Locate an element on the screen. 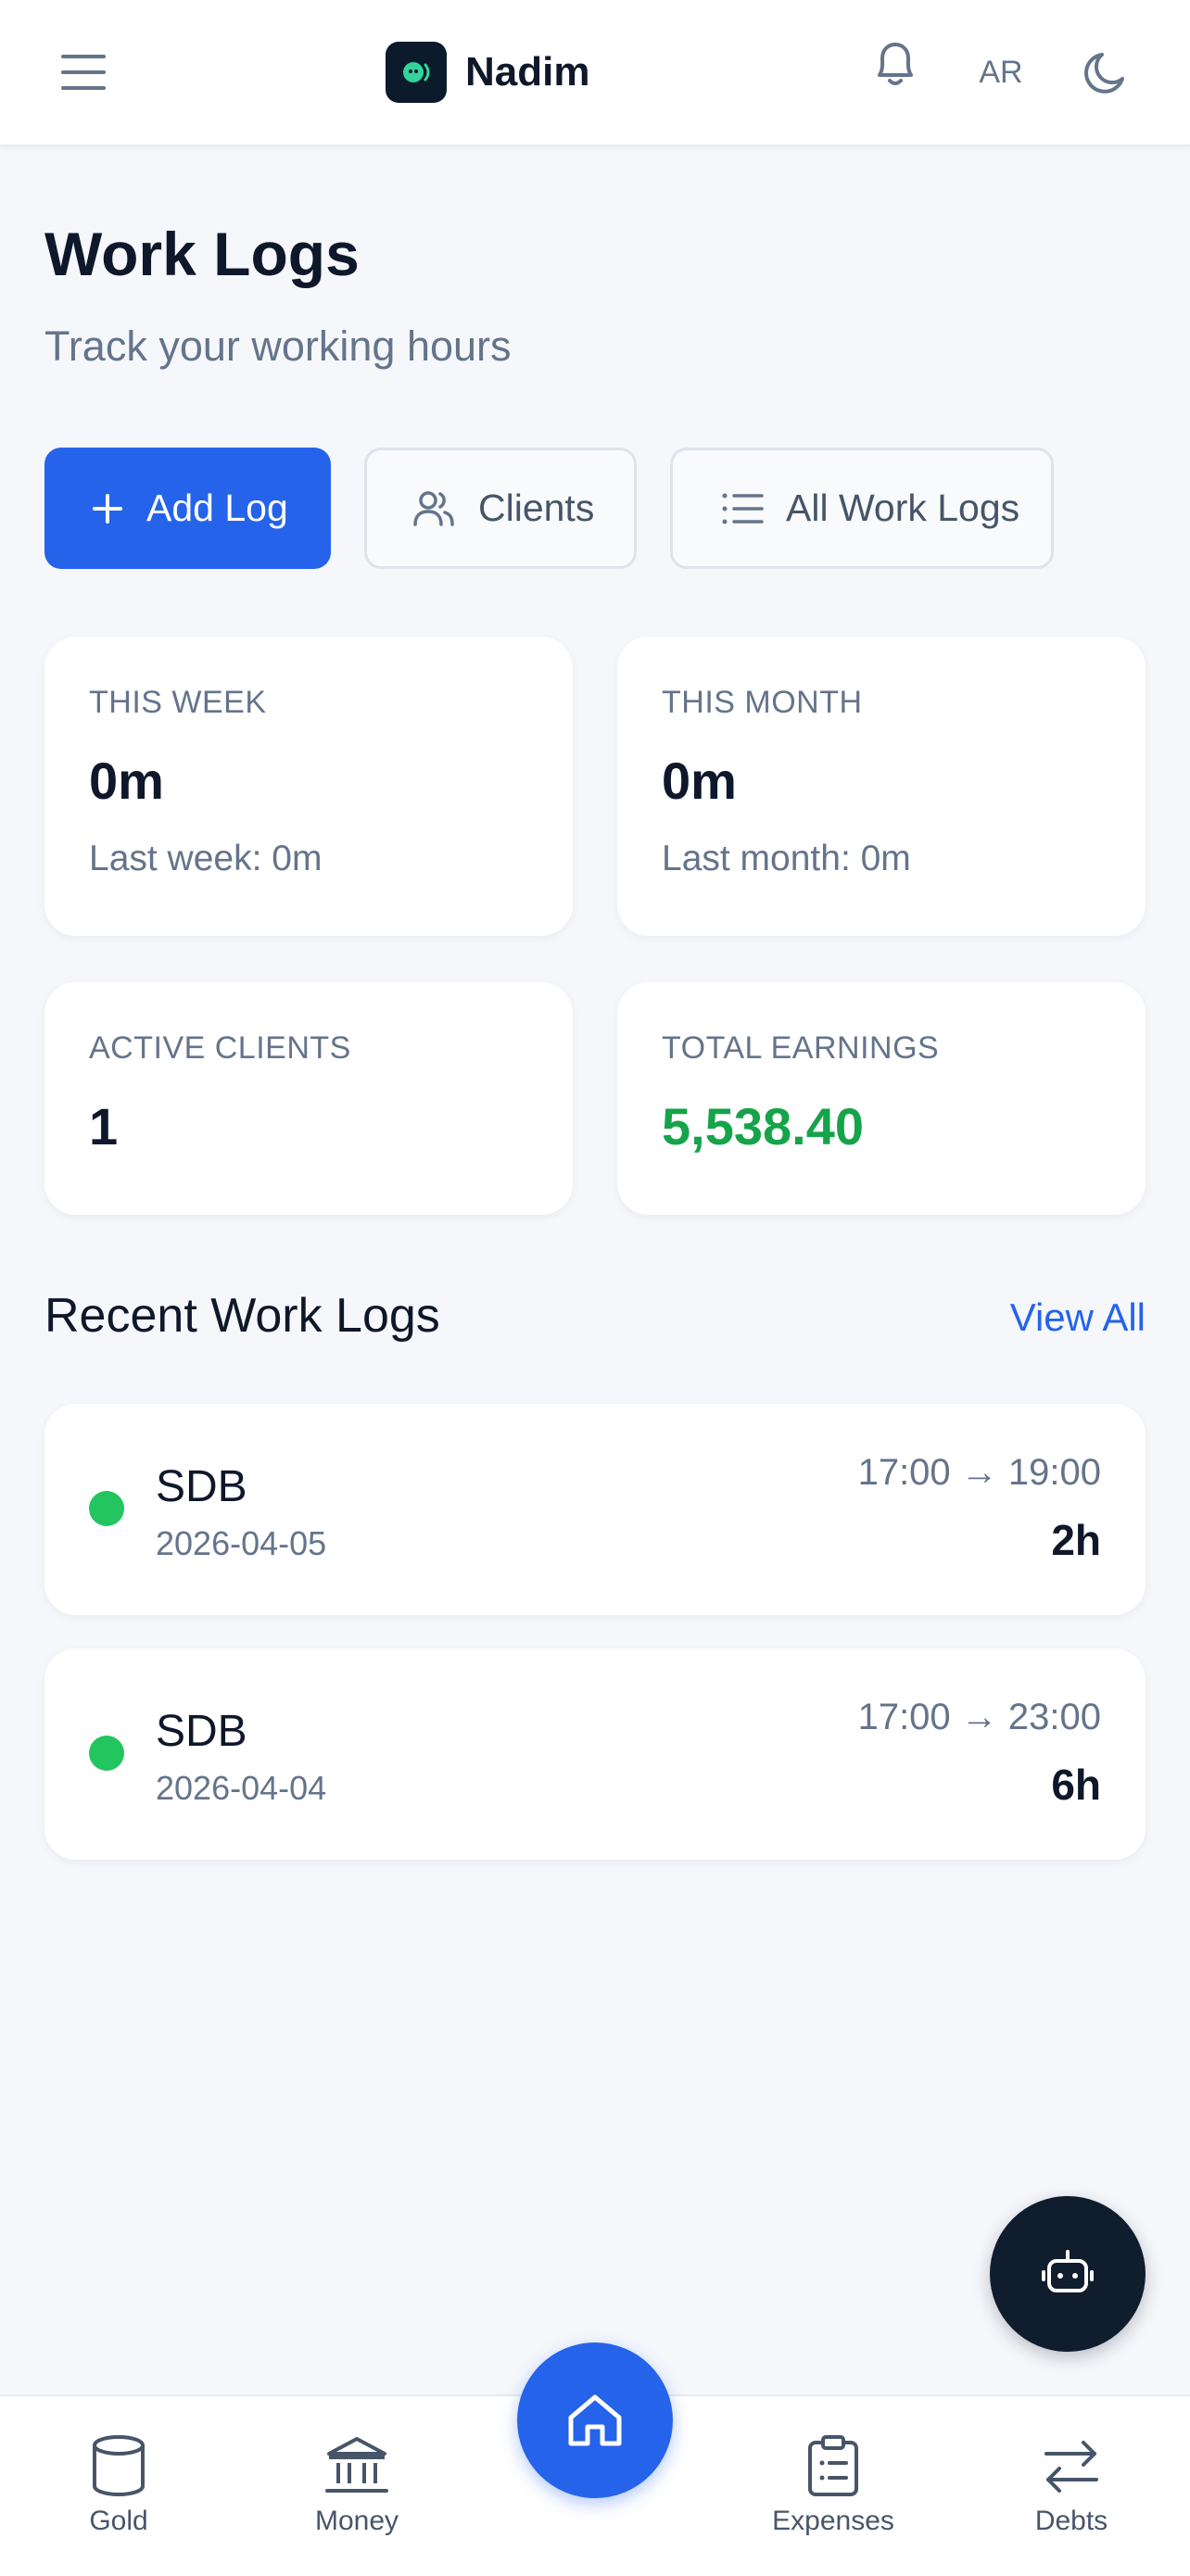 This screenshot has height=2576, width=1190. bell-icon is located at coordinates (895, 64).